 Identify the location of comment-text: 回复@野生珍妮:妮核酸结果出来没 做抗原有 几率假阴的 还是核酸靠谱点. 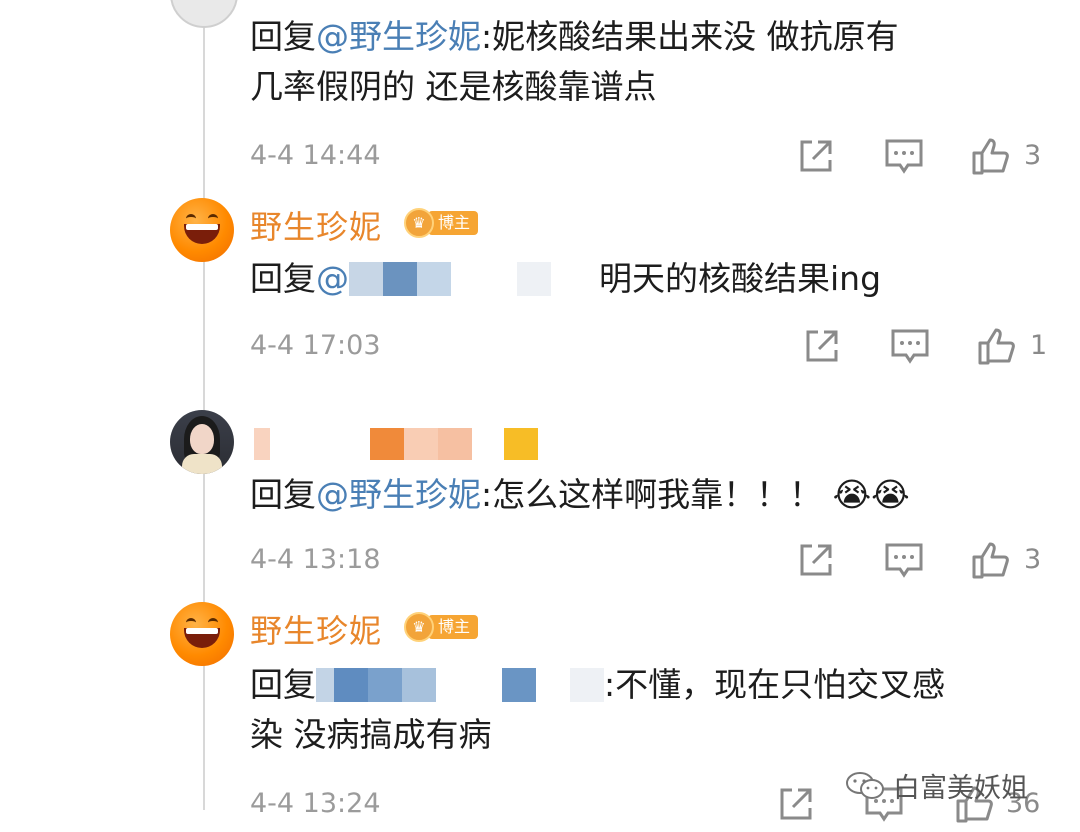
(574, 61).